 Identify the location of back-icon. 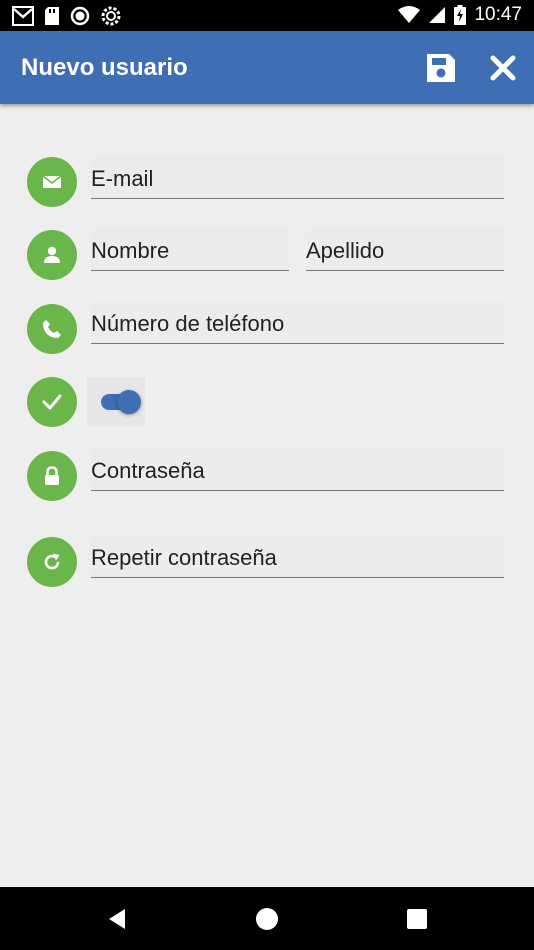
(117, 919).